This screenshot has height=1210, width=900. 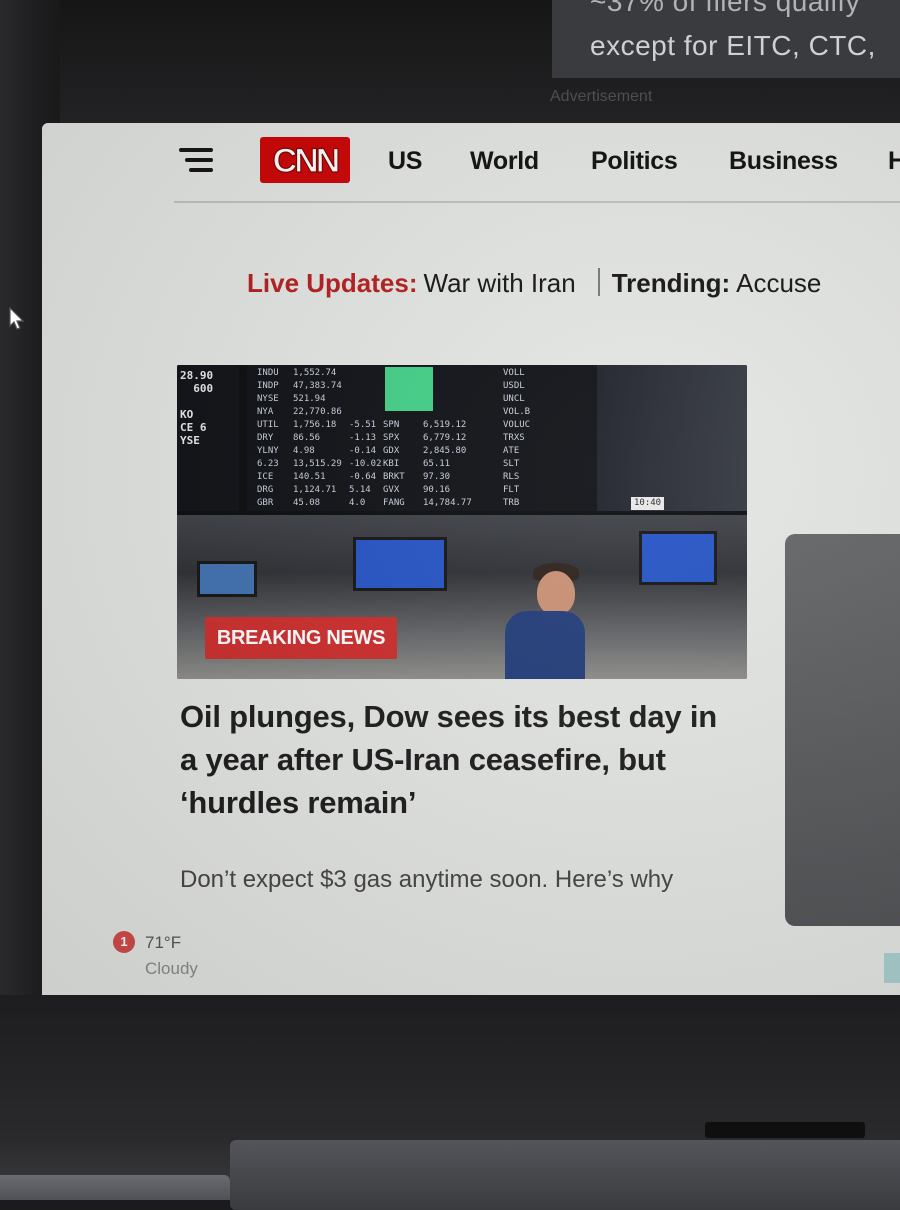 I want to click on advertisement-label: Advertisement, so click(x=601, y=96).